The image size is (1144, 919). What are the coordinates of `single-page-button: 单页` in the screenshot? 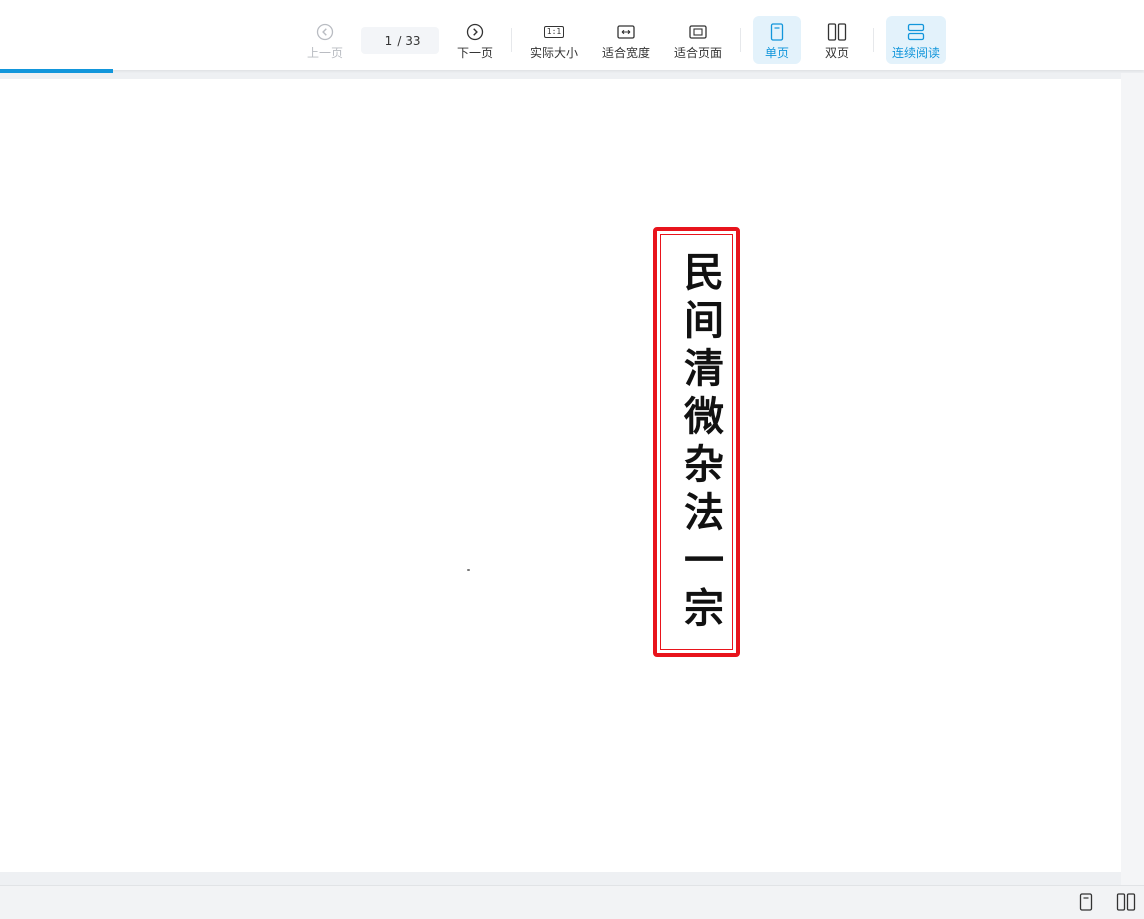 It's located at (777, 40).